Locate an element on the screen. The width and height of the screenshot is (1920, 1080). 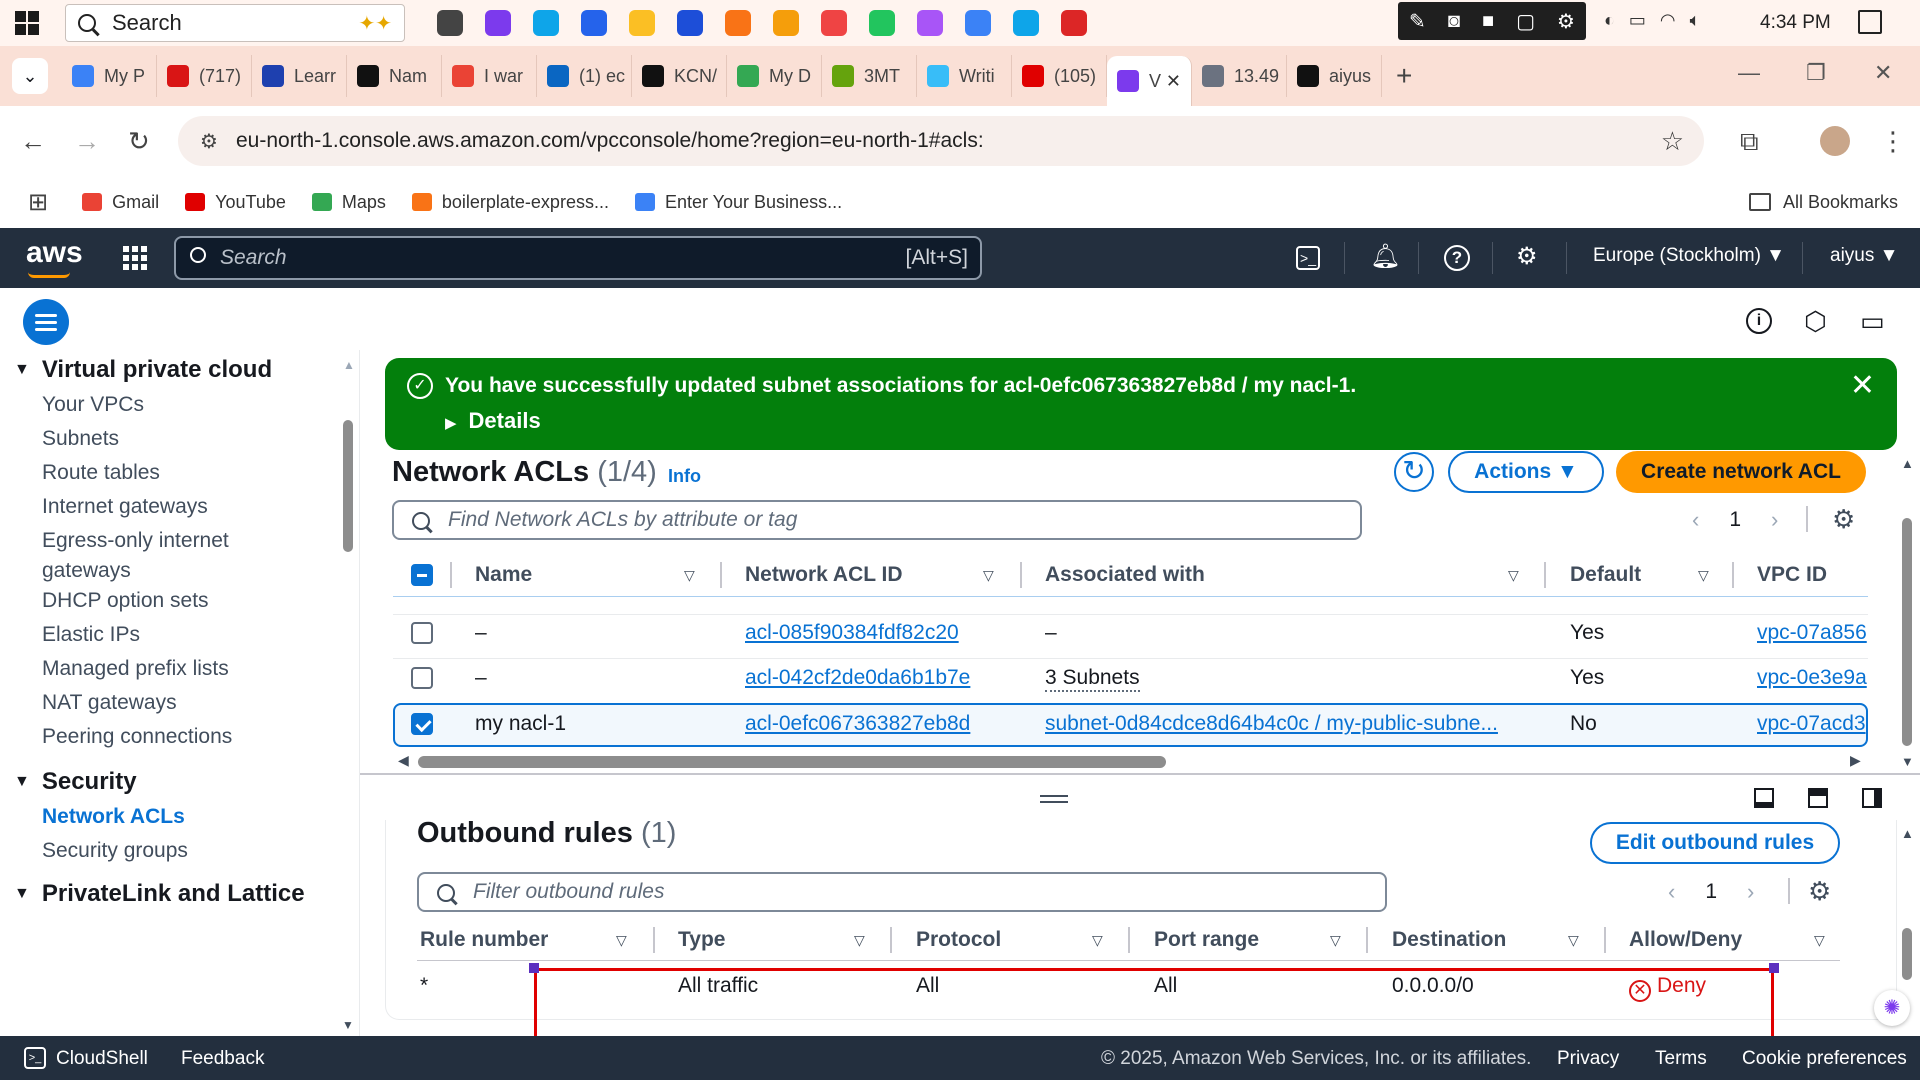
sidebar-scroll-up-icon: ▲ is located at coordinates (349, 365).